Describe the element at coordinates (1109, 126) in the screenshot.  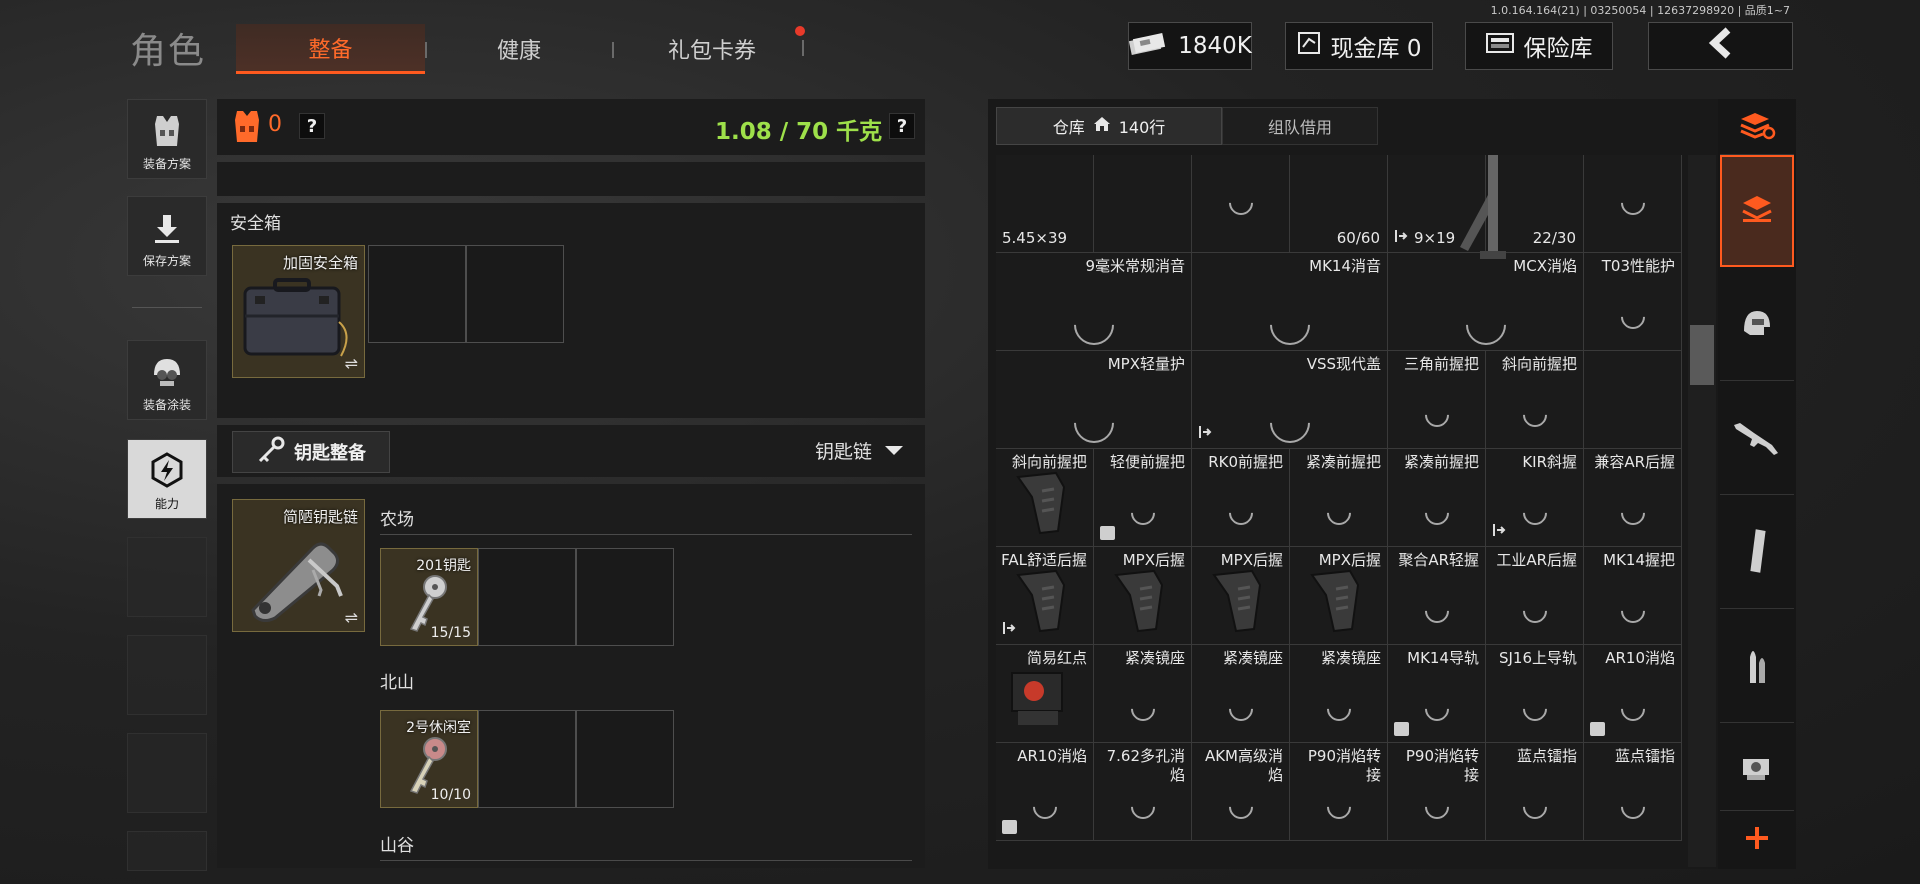
I see `tab-warehouse: 仓库 140行` at that location.